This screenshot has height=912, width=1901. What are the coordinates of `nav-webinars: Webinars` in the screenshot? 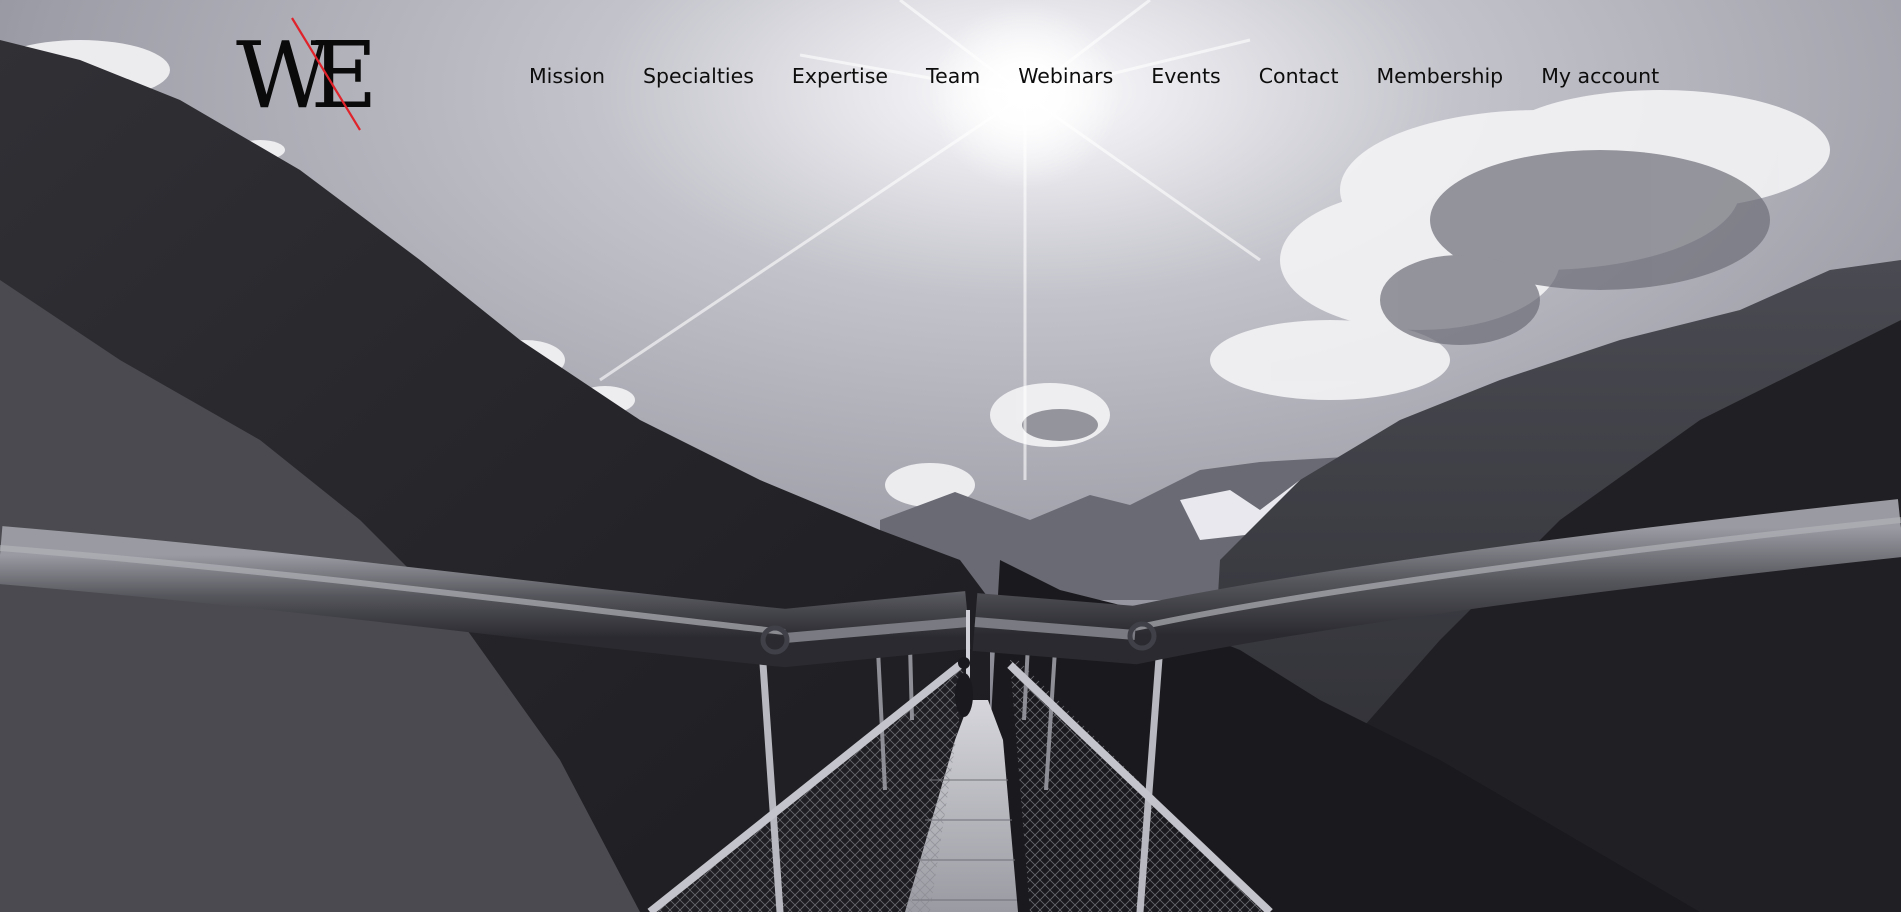 It's located at (1065, 76).